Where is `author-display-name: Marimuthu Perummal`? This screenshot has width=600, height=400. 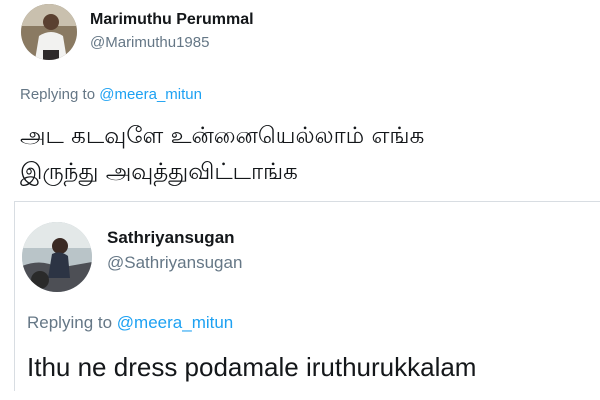 author-display-name: Marimuthu Perummal is located at coordinates (172, 20).